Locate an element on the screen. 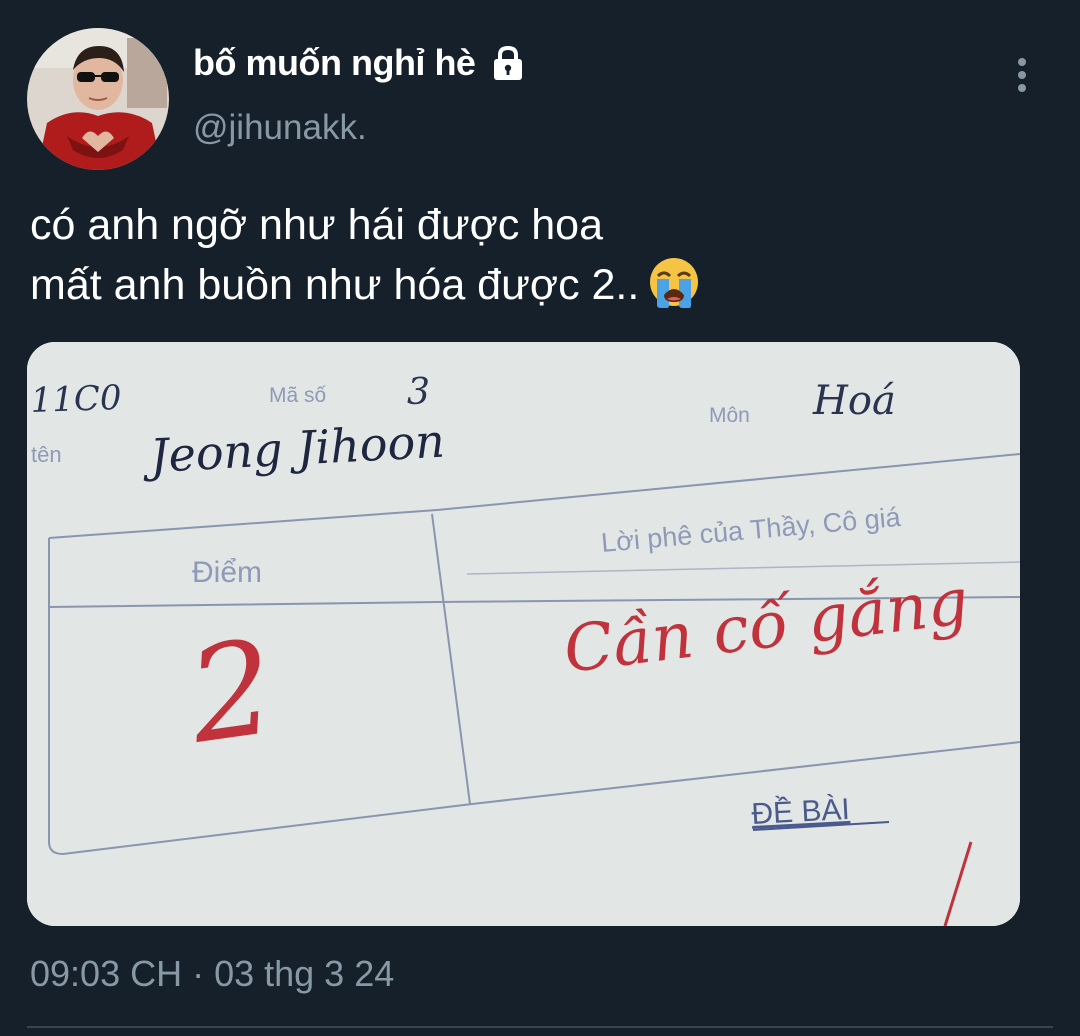 The height and width of the screenshot is (1036, 1080). lock-icon is located at coordinates (508, 63).